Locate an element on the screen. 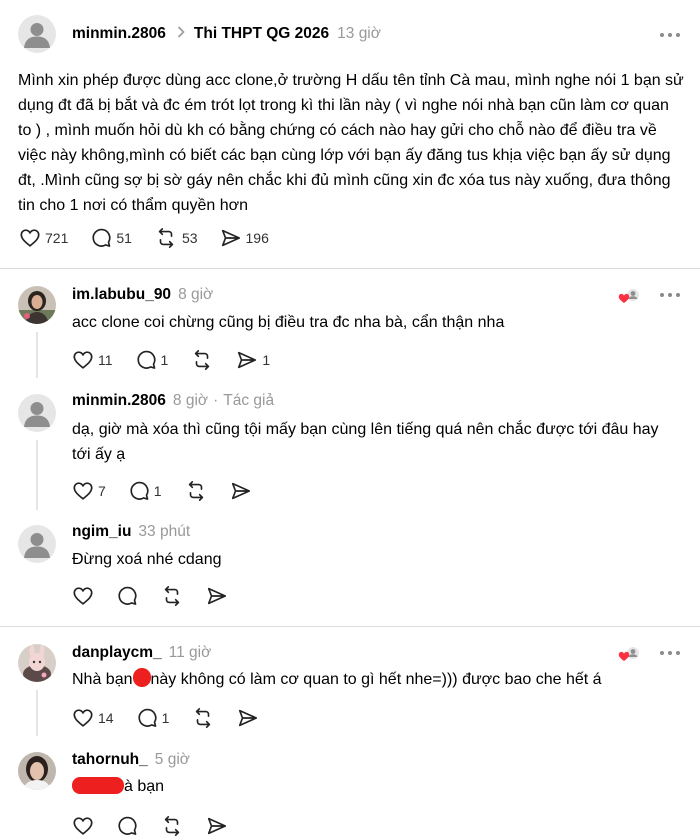  reply-header: im.labubu_90 8 giờ is located at coordinates (142, 295).